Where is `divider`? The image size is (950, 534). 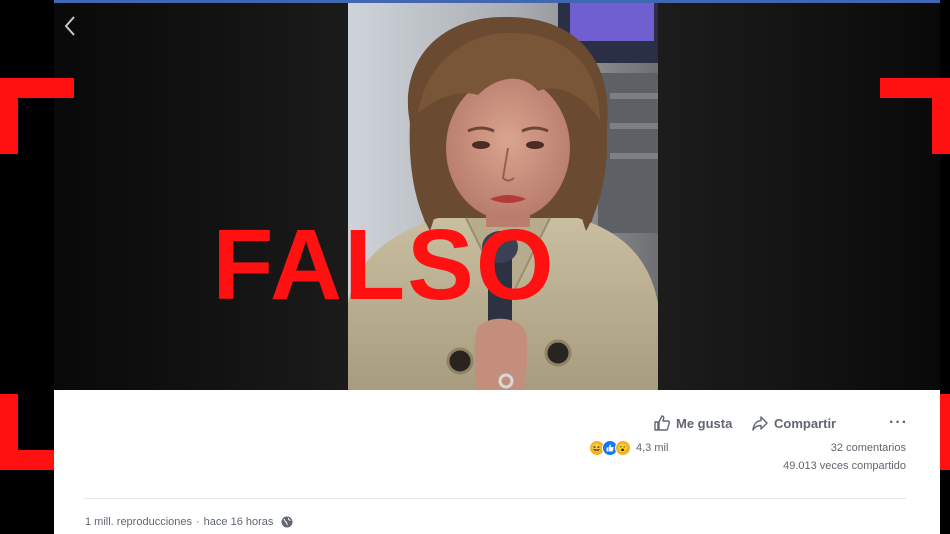
divider is located at coordinates (495, 498).